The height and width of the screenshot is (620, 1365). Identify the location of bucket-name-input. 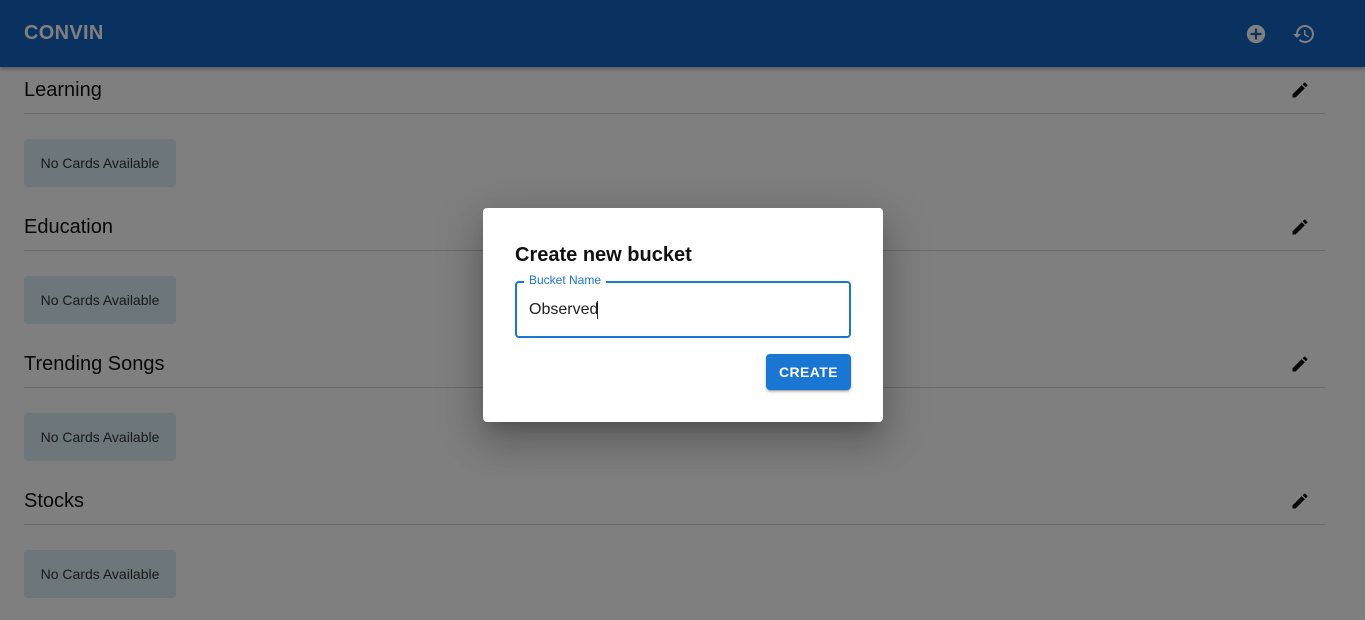
(683, 309).